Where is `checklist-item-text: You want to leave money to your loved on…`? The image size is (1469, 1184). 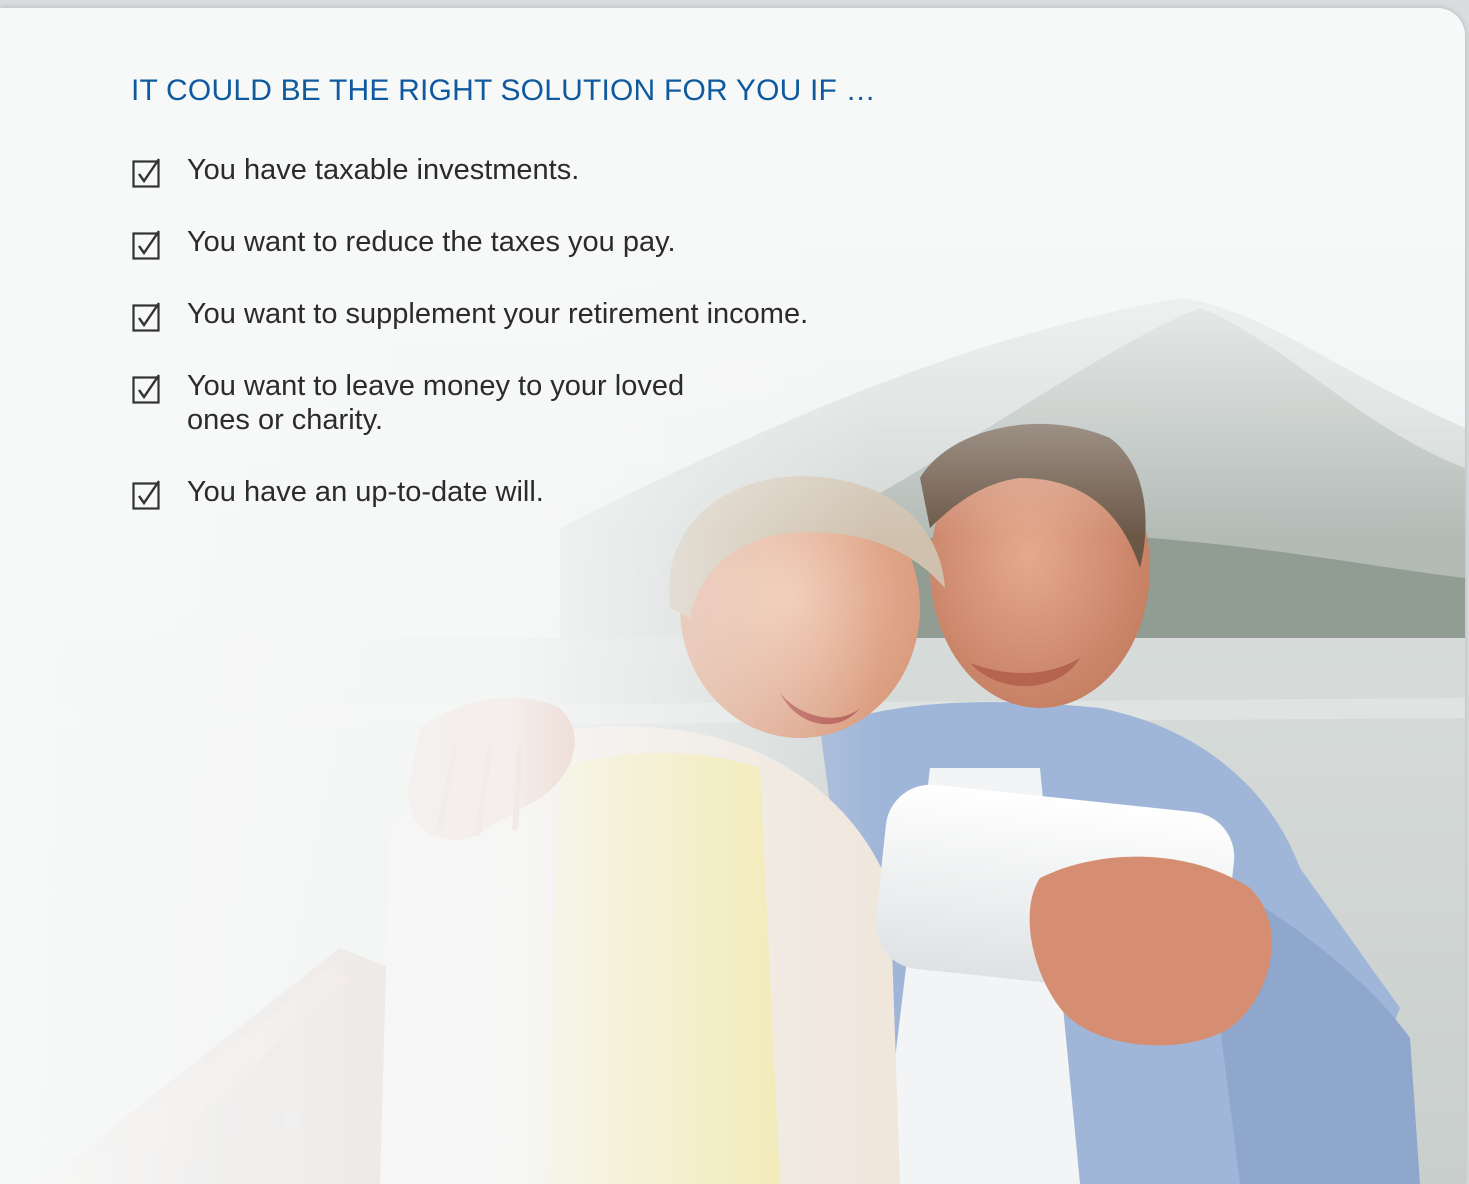 checklist-item-text: You want to leave money to your loved on… is located at coordinates (436, 403).